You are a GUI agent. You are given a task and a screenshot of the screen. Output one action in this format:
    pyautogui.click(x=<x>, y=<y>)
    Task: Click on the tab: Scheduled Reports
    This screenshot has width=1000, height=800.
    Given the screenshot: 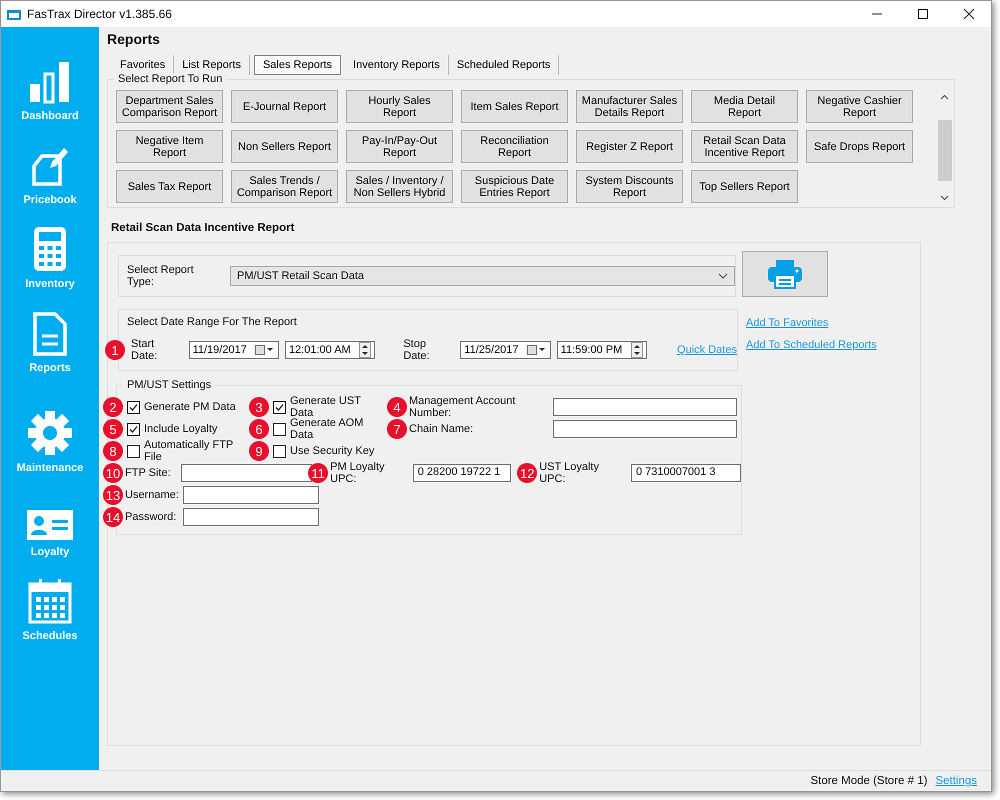 What is the action you would take?
    pyautogui.click(x=504, y=65)
    